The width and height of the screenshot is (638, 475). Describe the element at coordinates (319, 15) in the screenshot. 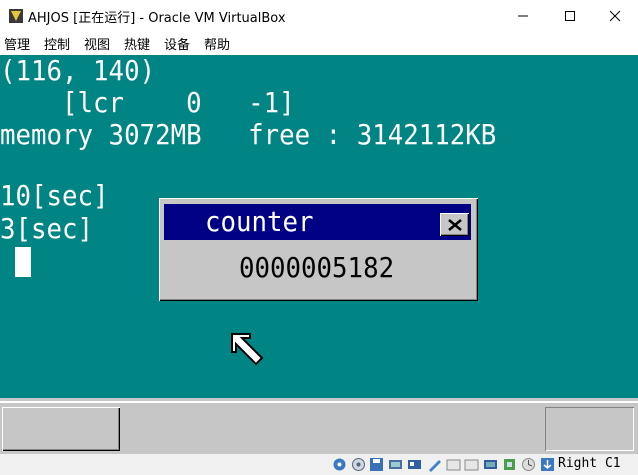

I see `window-title-bar: AHJOS [正在运行] - Oracle VM VirtualBox` at that location.